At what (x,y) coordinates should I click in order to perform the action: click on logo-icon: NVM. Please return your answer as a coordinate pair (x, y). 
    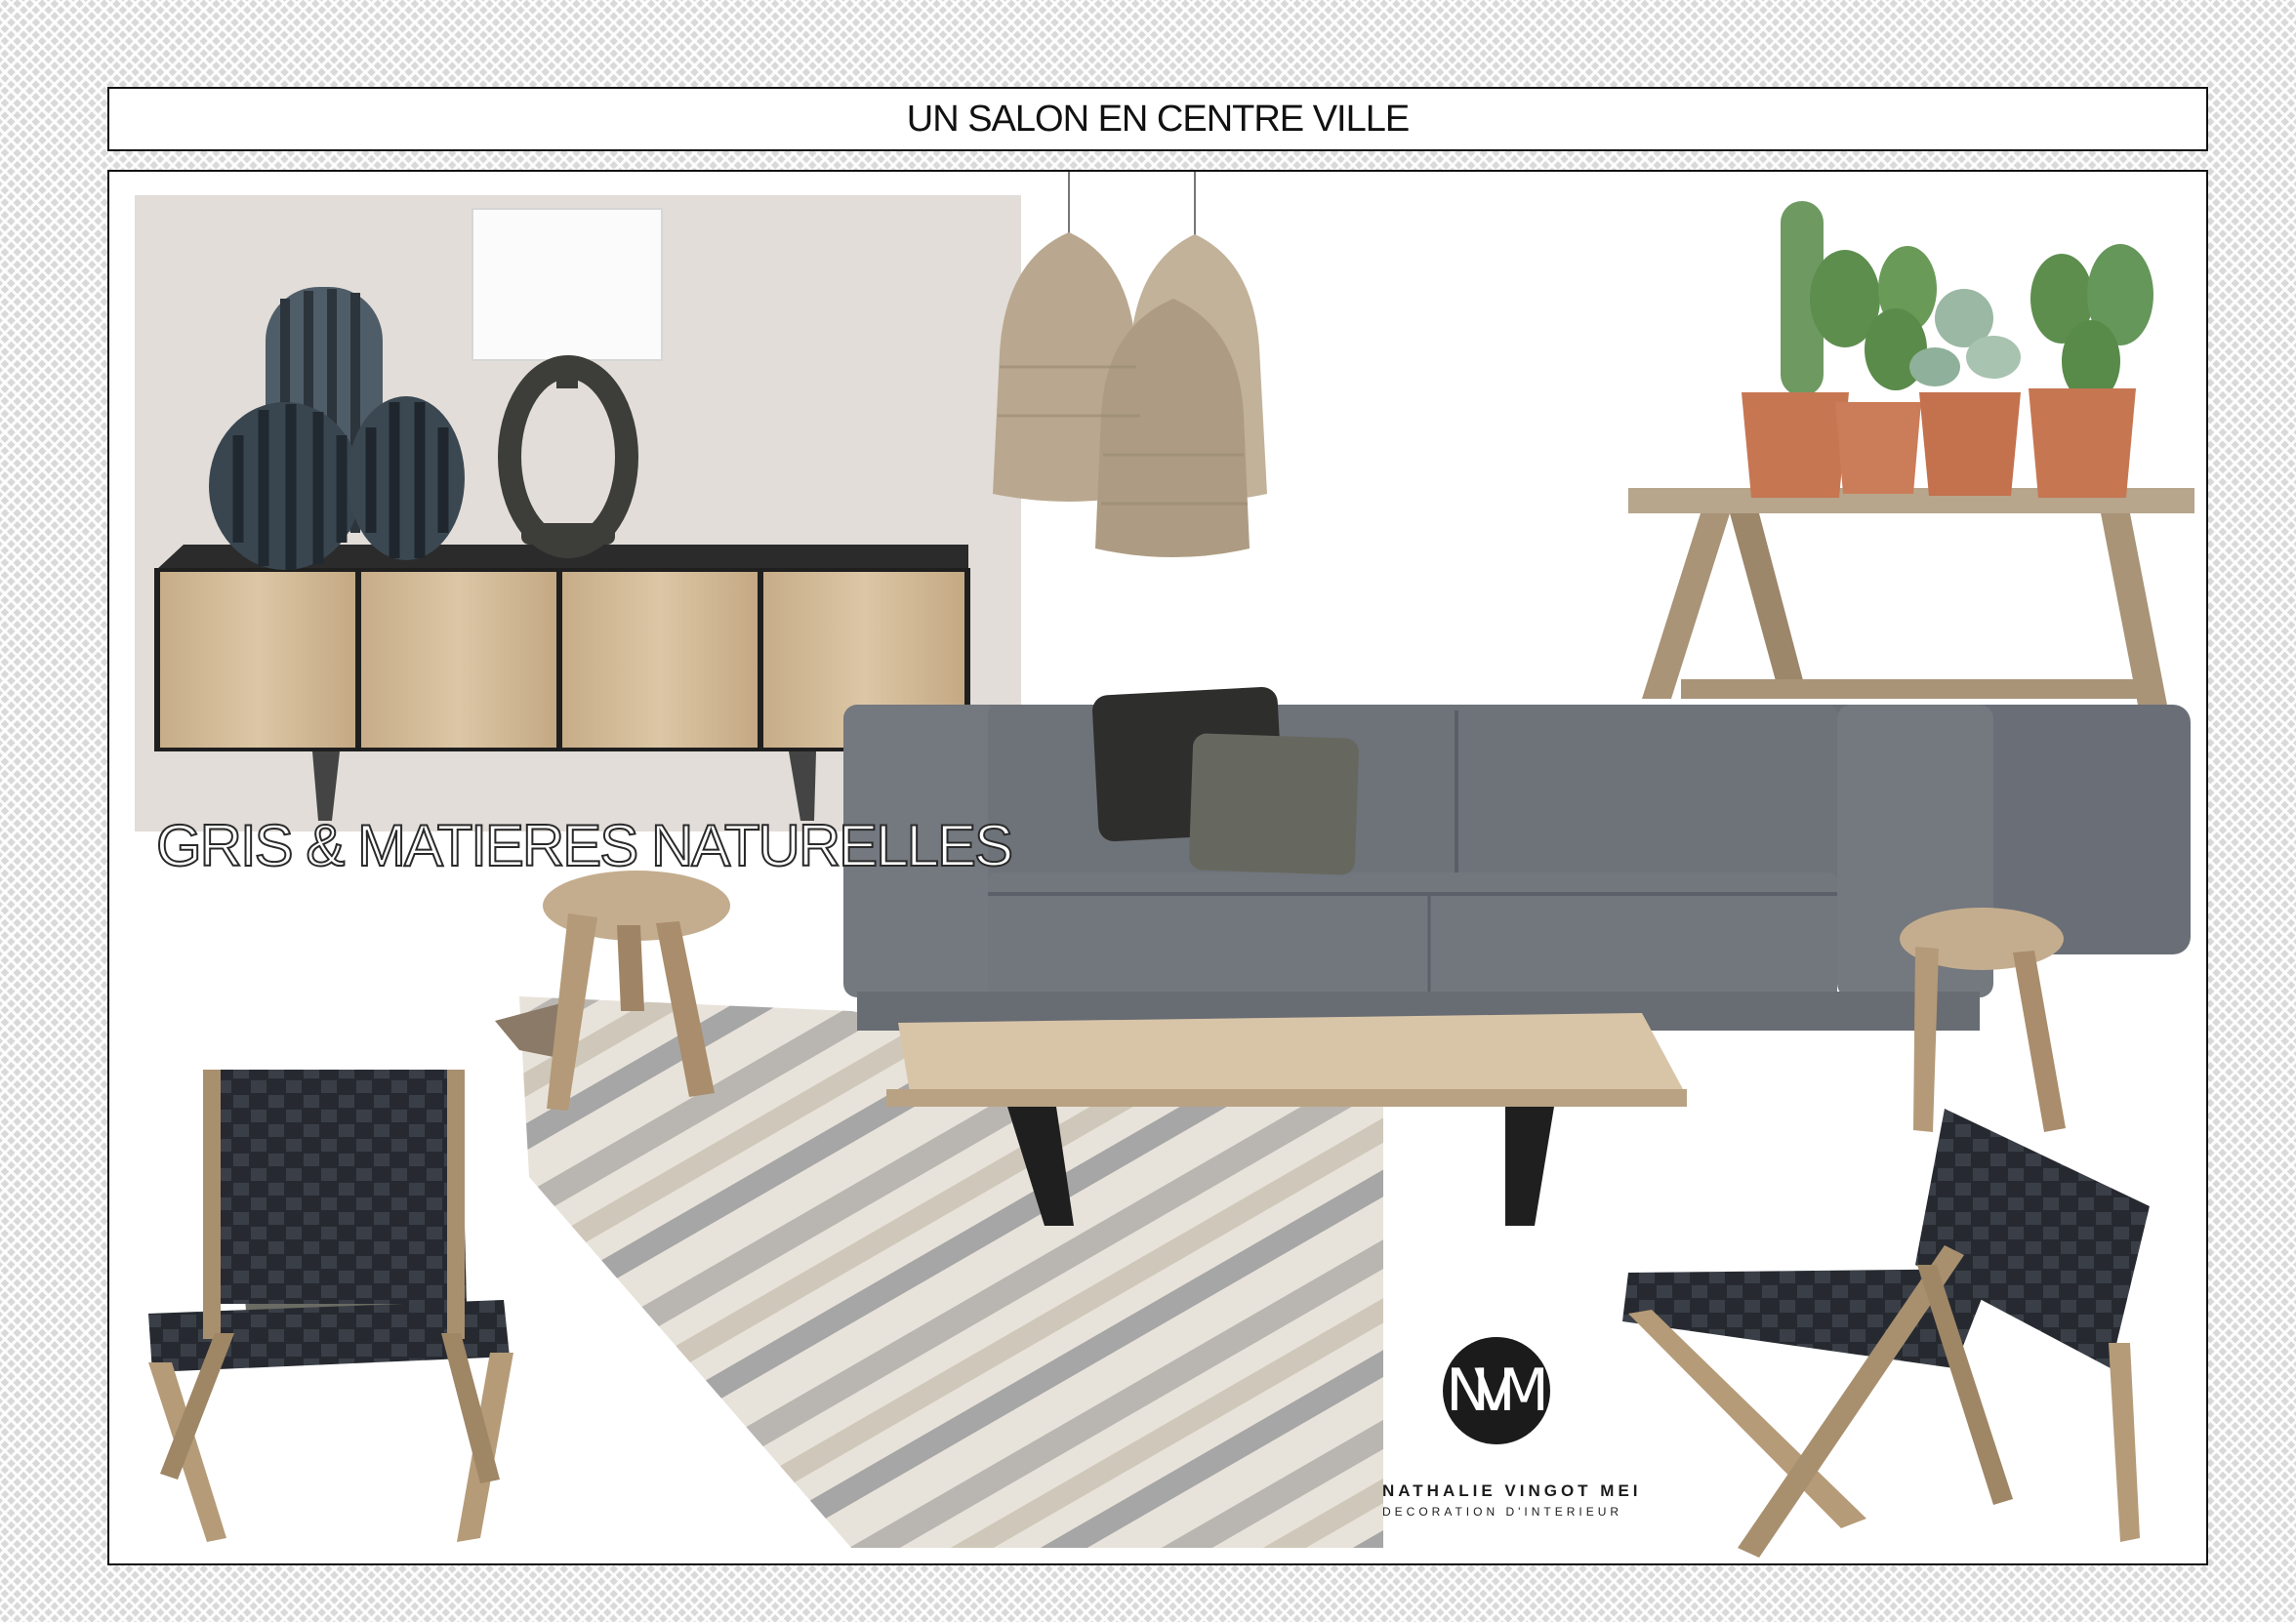
    Looking at the image, I should click on (1496, 1390).